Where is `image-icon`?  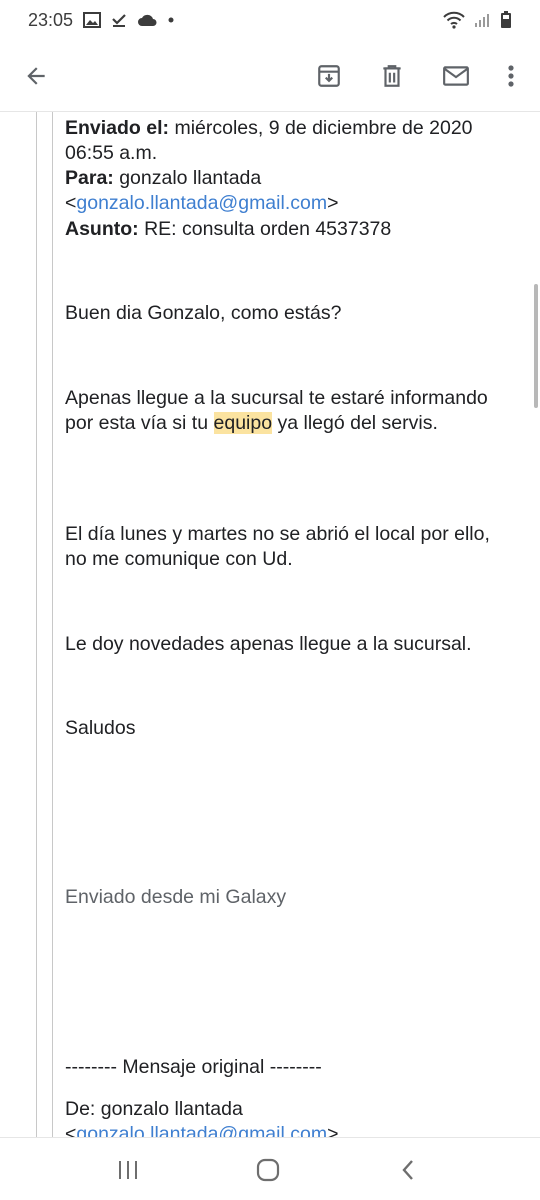 image-icon is located at coordinates (92, 20).